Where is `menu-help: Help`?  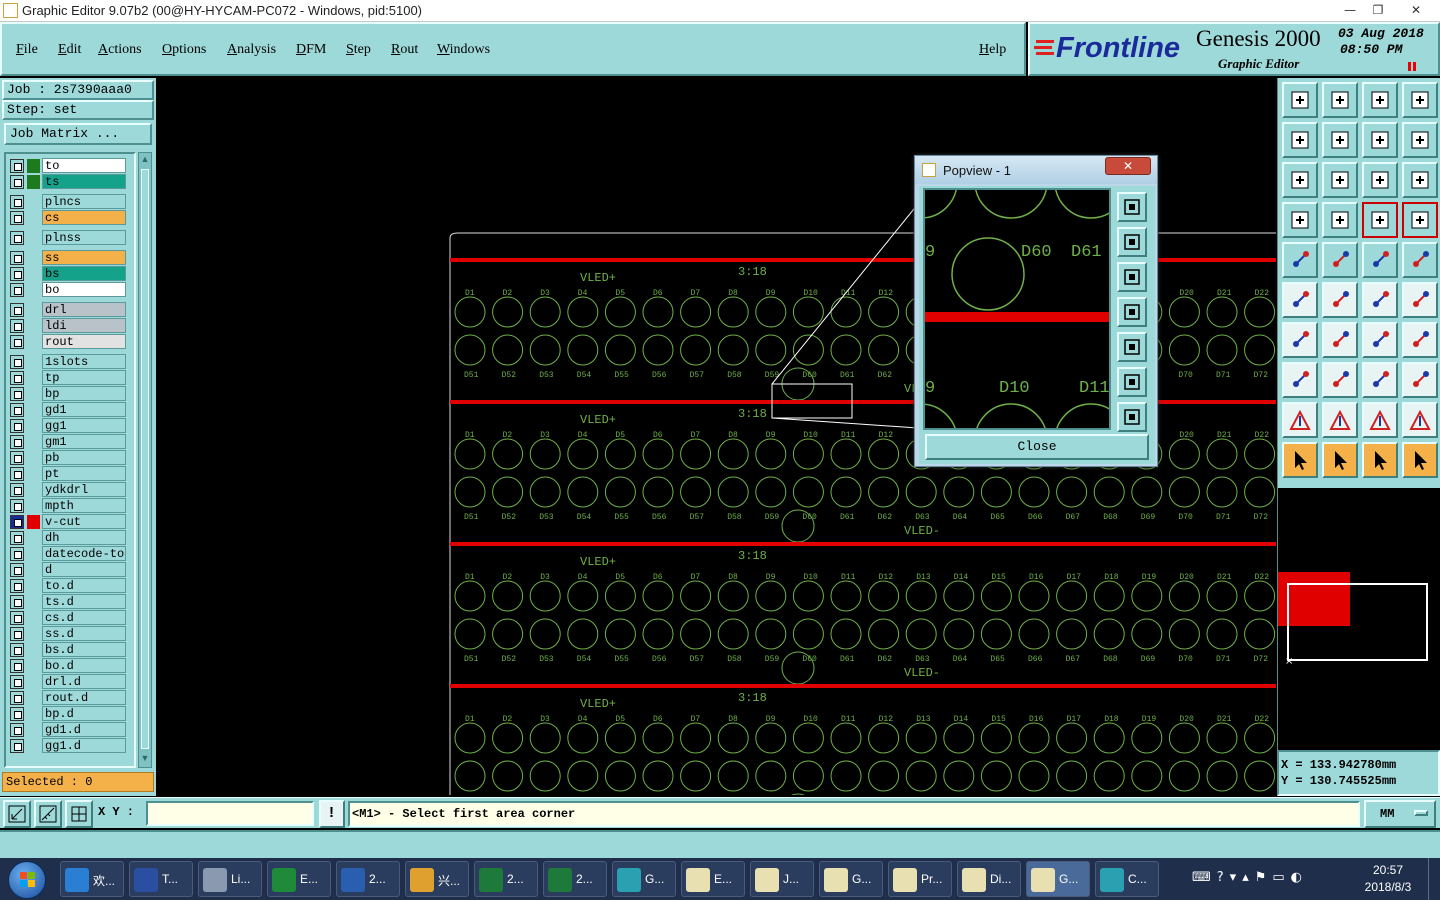 menu-help: Help is located at coordinates (992, 50).